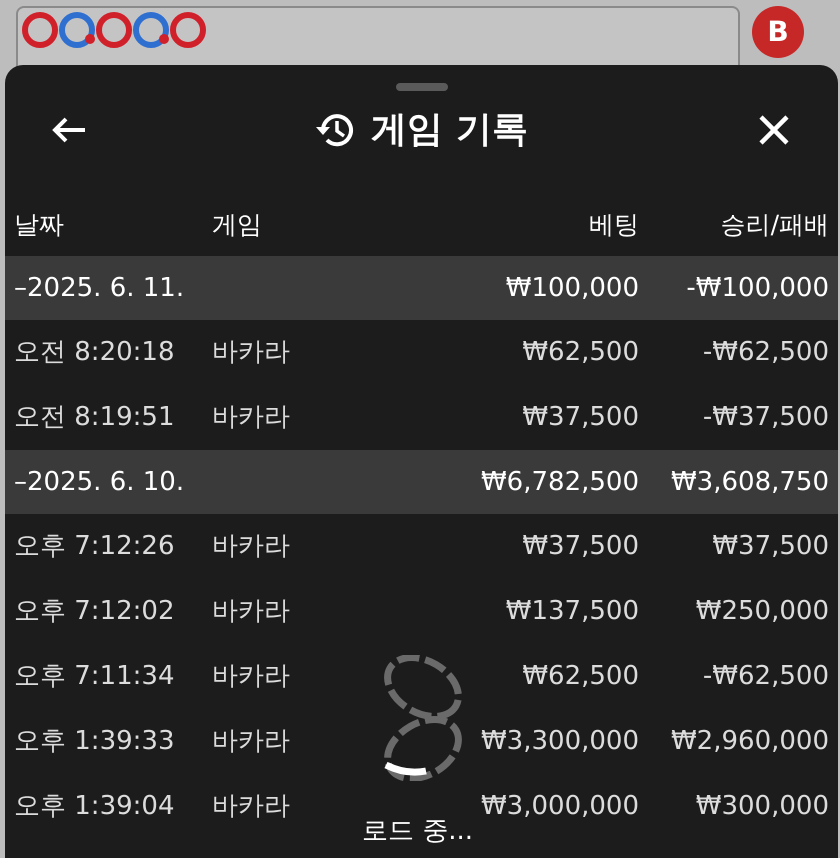  Describe the element at coordinates (571, 611) in the screenshot. I see `bet-cell-text: ₩137,500` at that location.